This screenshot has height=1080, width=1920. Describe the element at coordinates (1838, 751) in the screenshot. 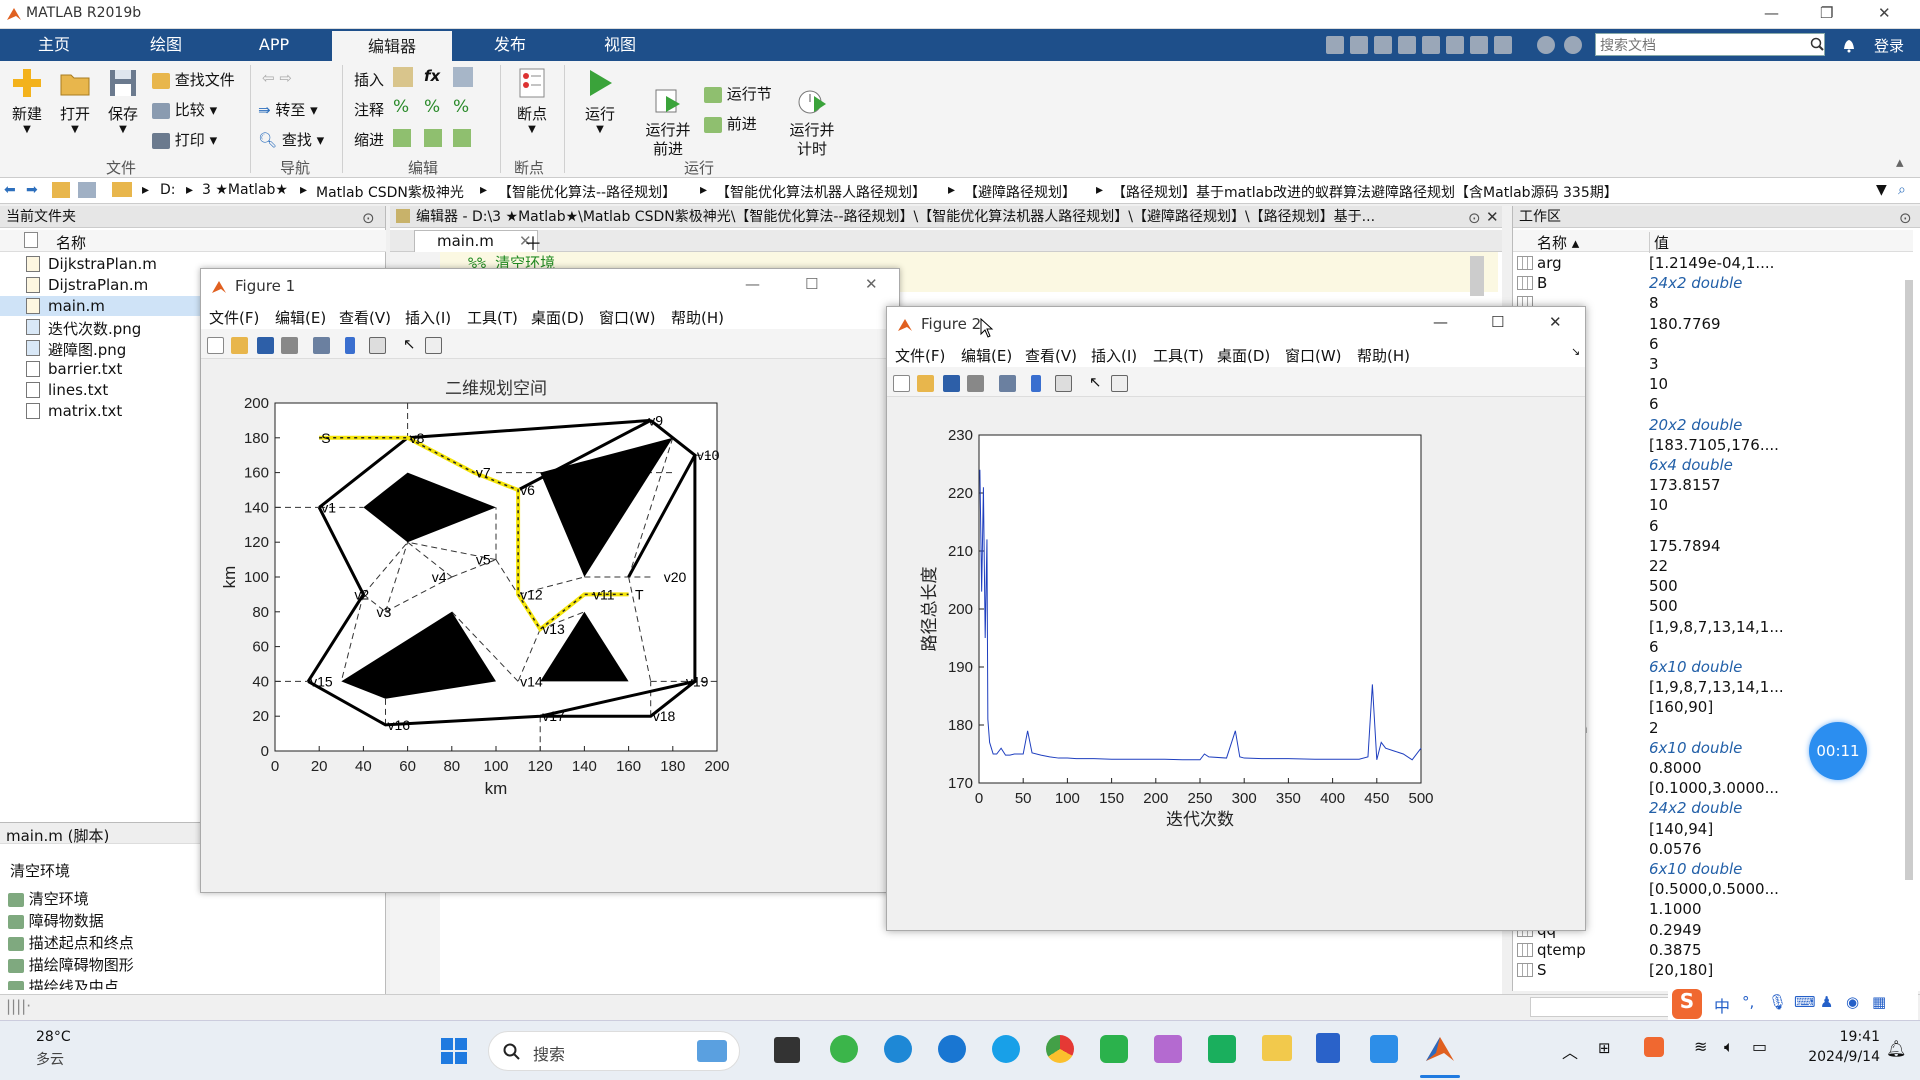

I see `recording-timer: 00:11` at that location.